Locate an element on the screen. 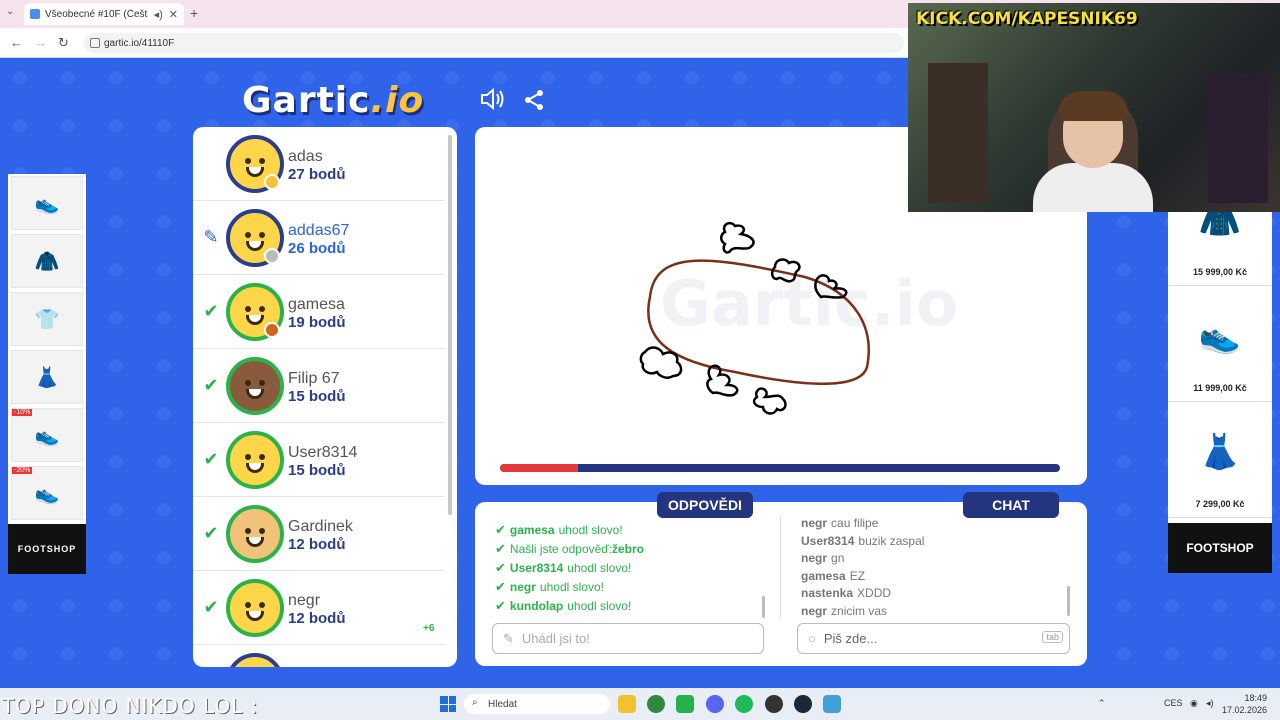 This screenshot has height=720, width=1280. ad-product: 👟 11 999,00 Kč is located at coordinates (1220, 344).